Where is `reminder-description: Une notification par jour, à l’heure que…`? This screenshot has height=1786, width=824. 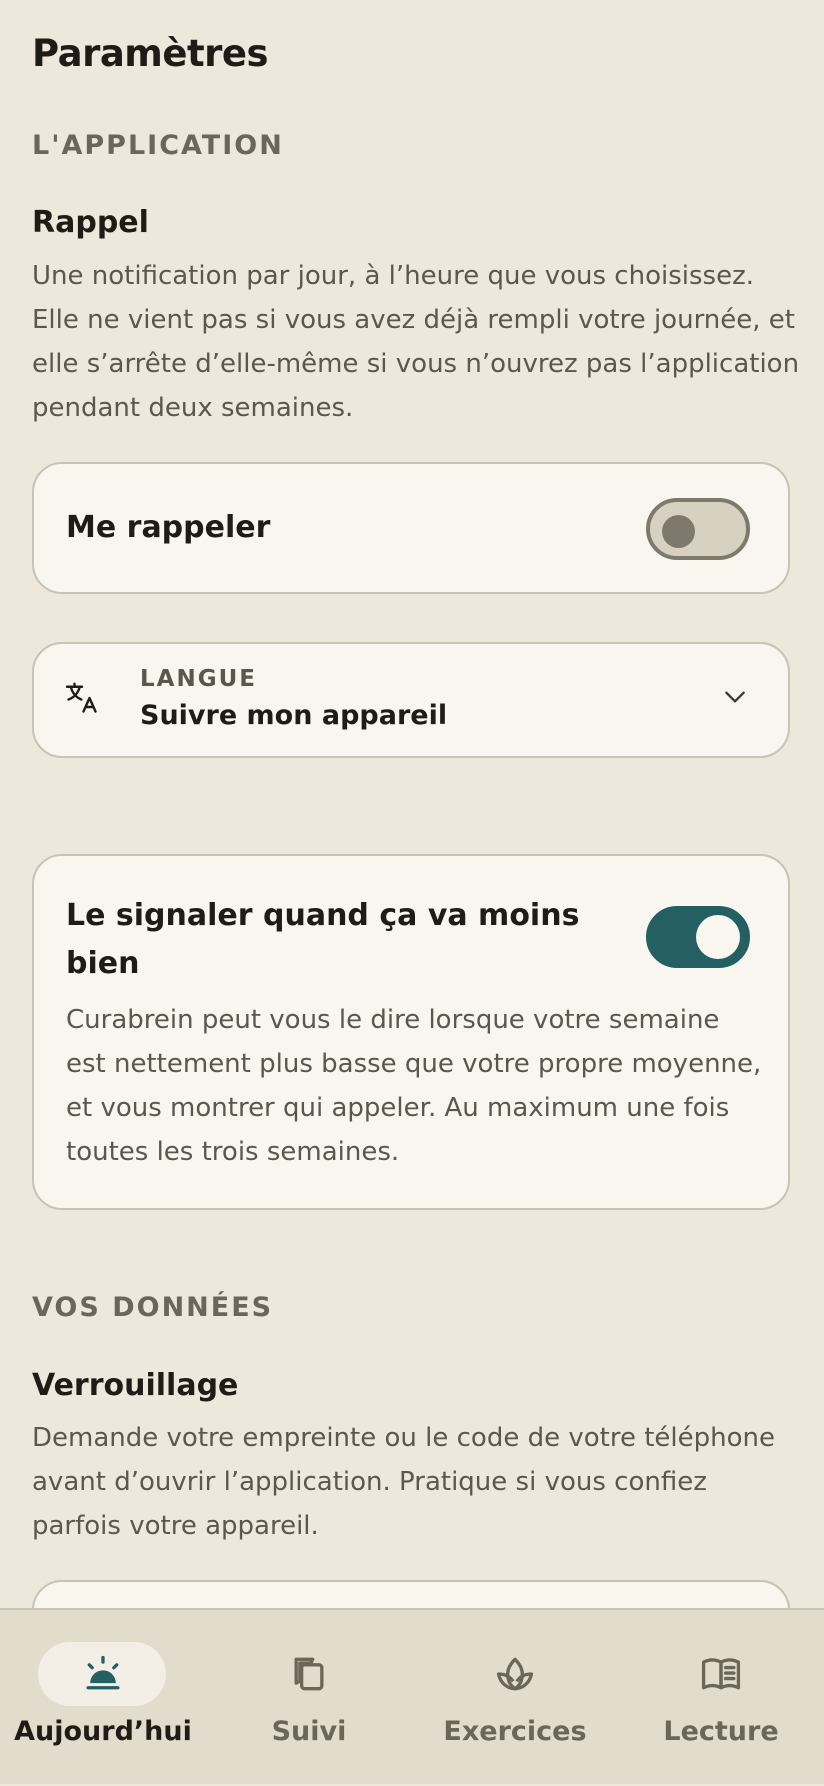
reminder-description: Une notification par jour, à l’heure que… is located at coordinates (416, 342).